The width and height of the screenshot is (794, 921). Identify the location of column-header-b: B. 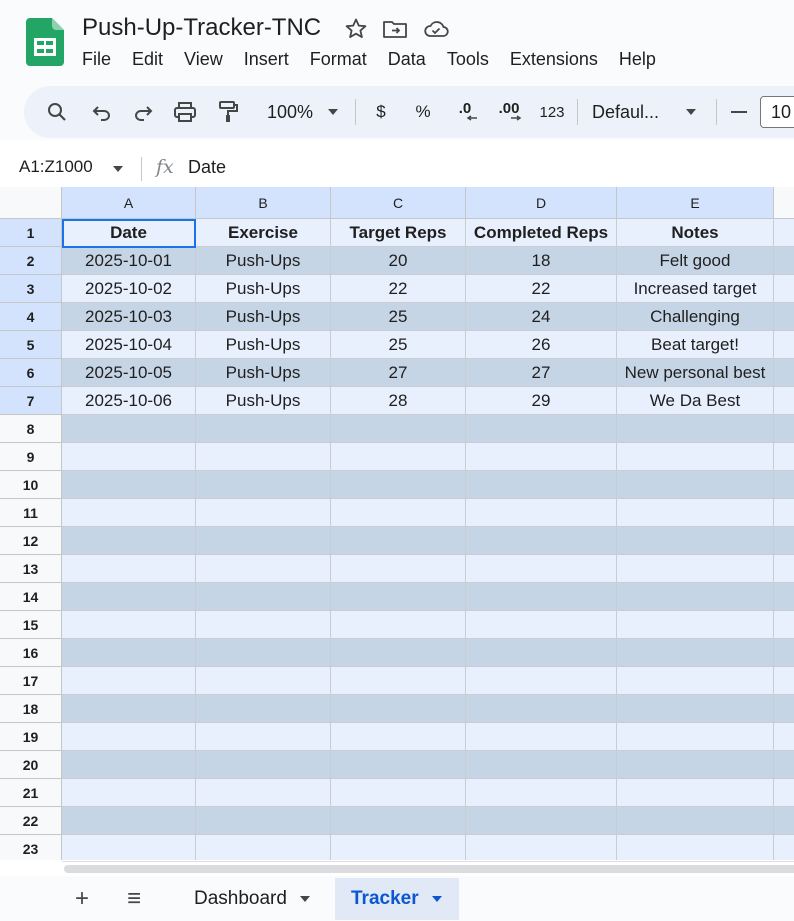
(263, 203).